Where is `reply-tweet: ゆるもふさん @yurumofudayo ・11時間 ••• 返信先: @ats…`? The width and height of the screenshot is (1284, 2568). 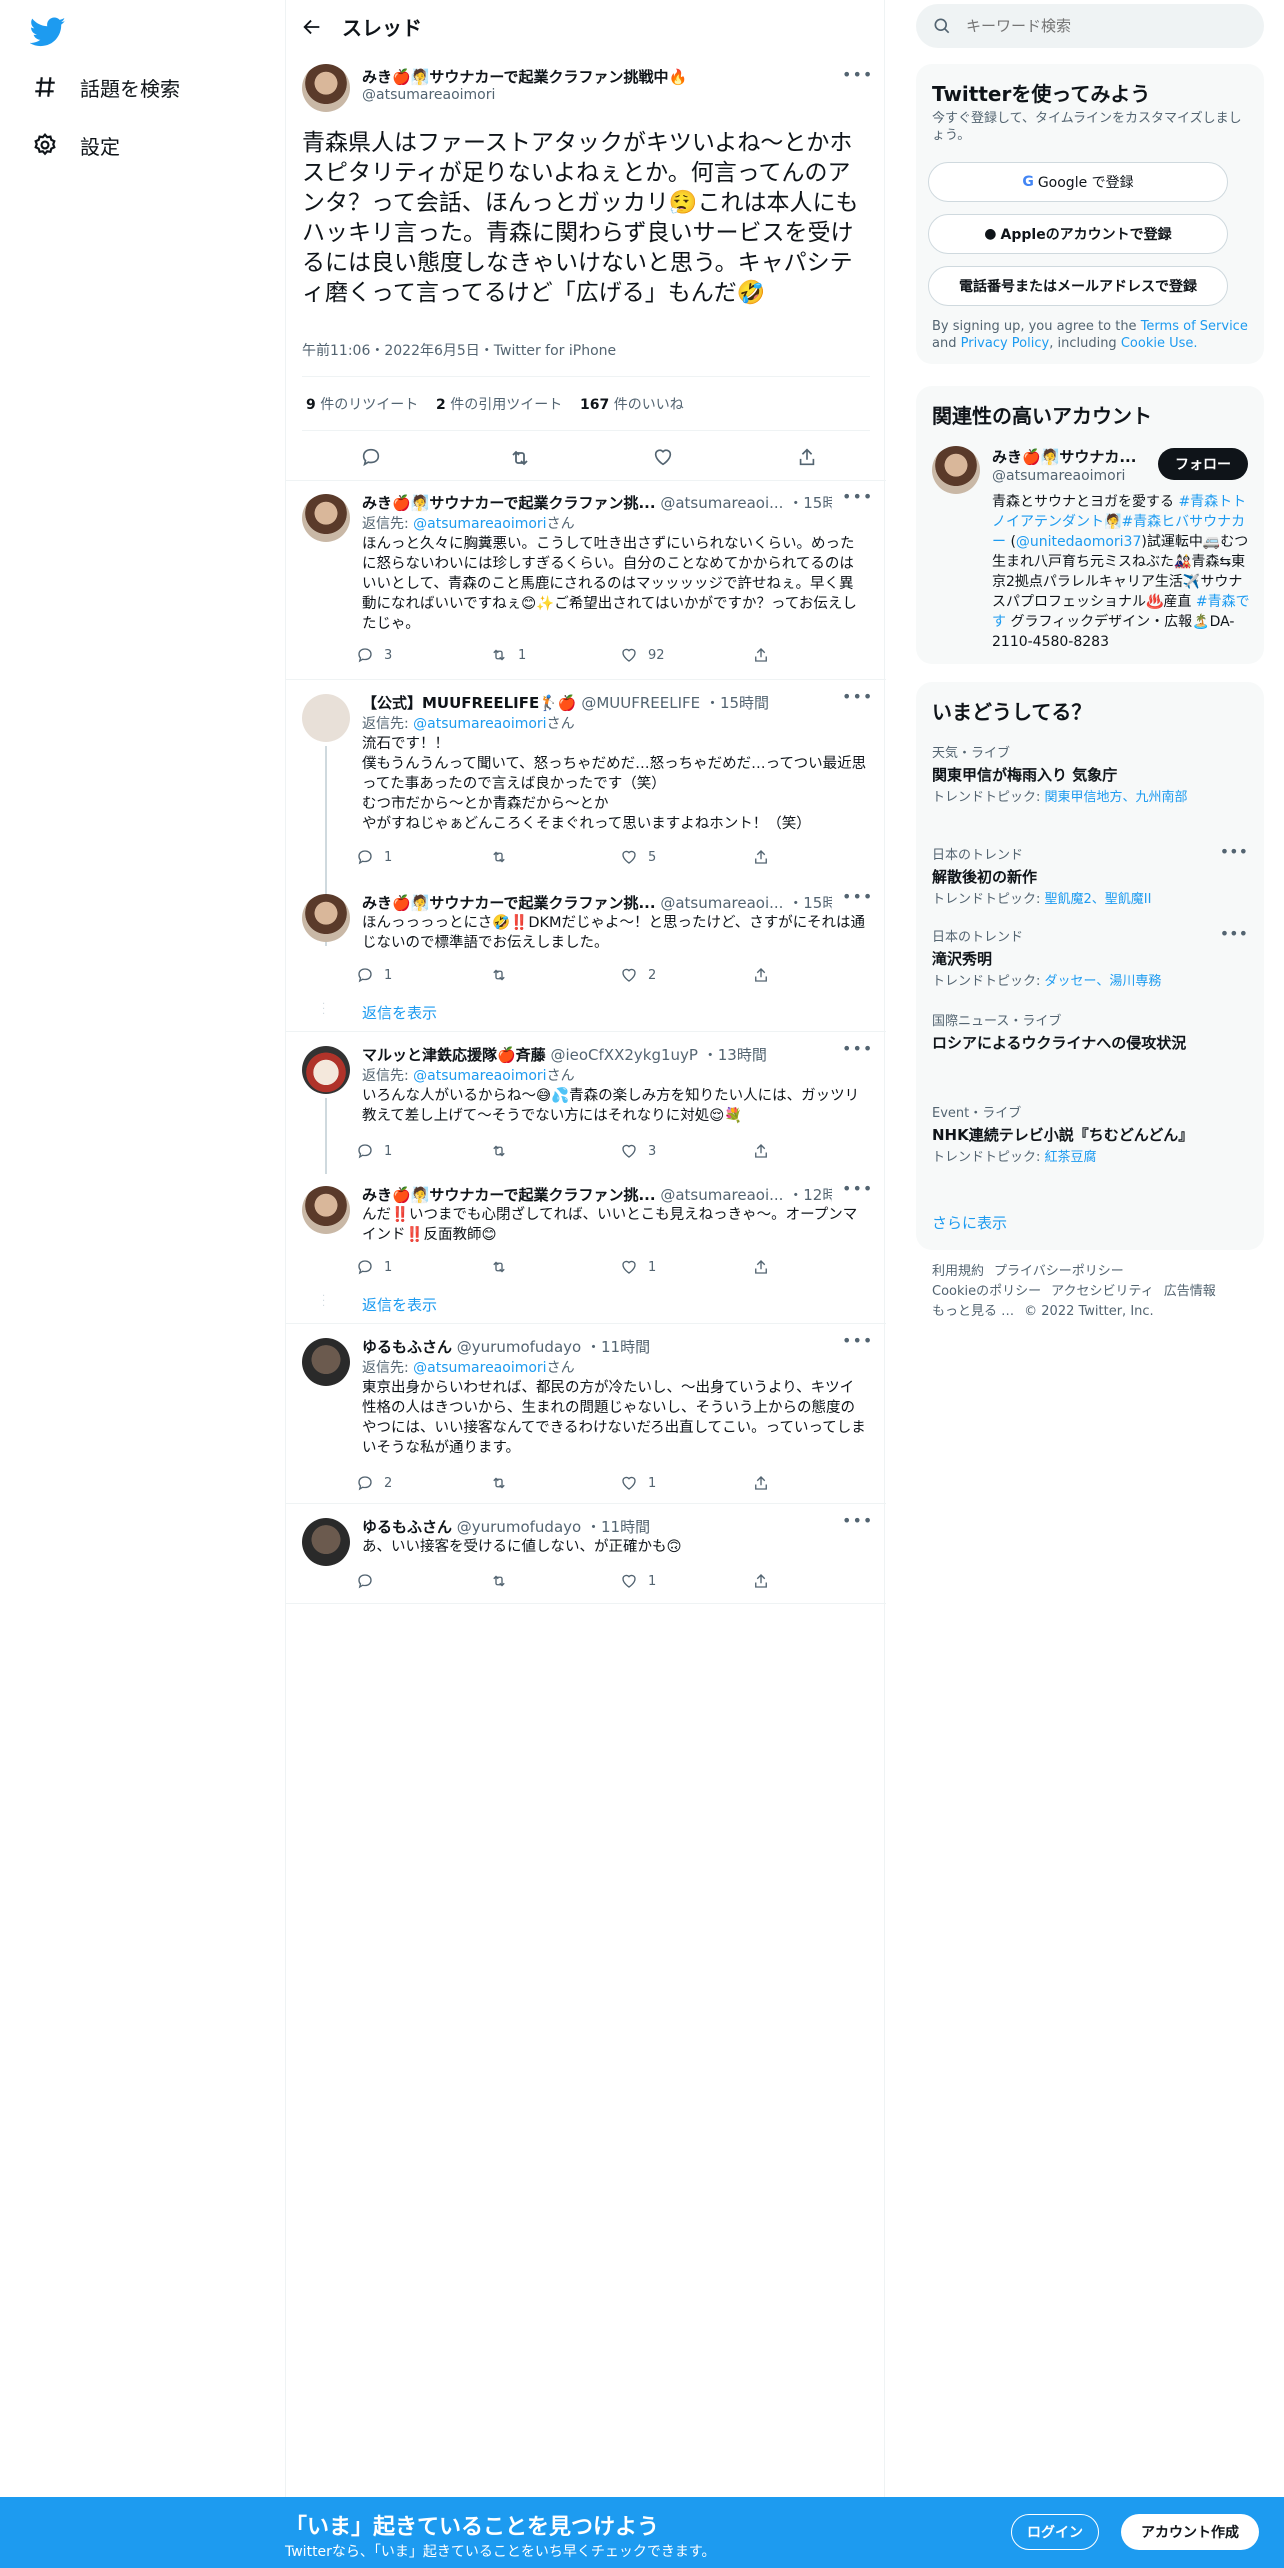
reply-tweet: ゆるもふさん @yurumofudayo ・11時間 ••• 返信先: @ats… is located at coordinates (586, 1415).